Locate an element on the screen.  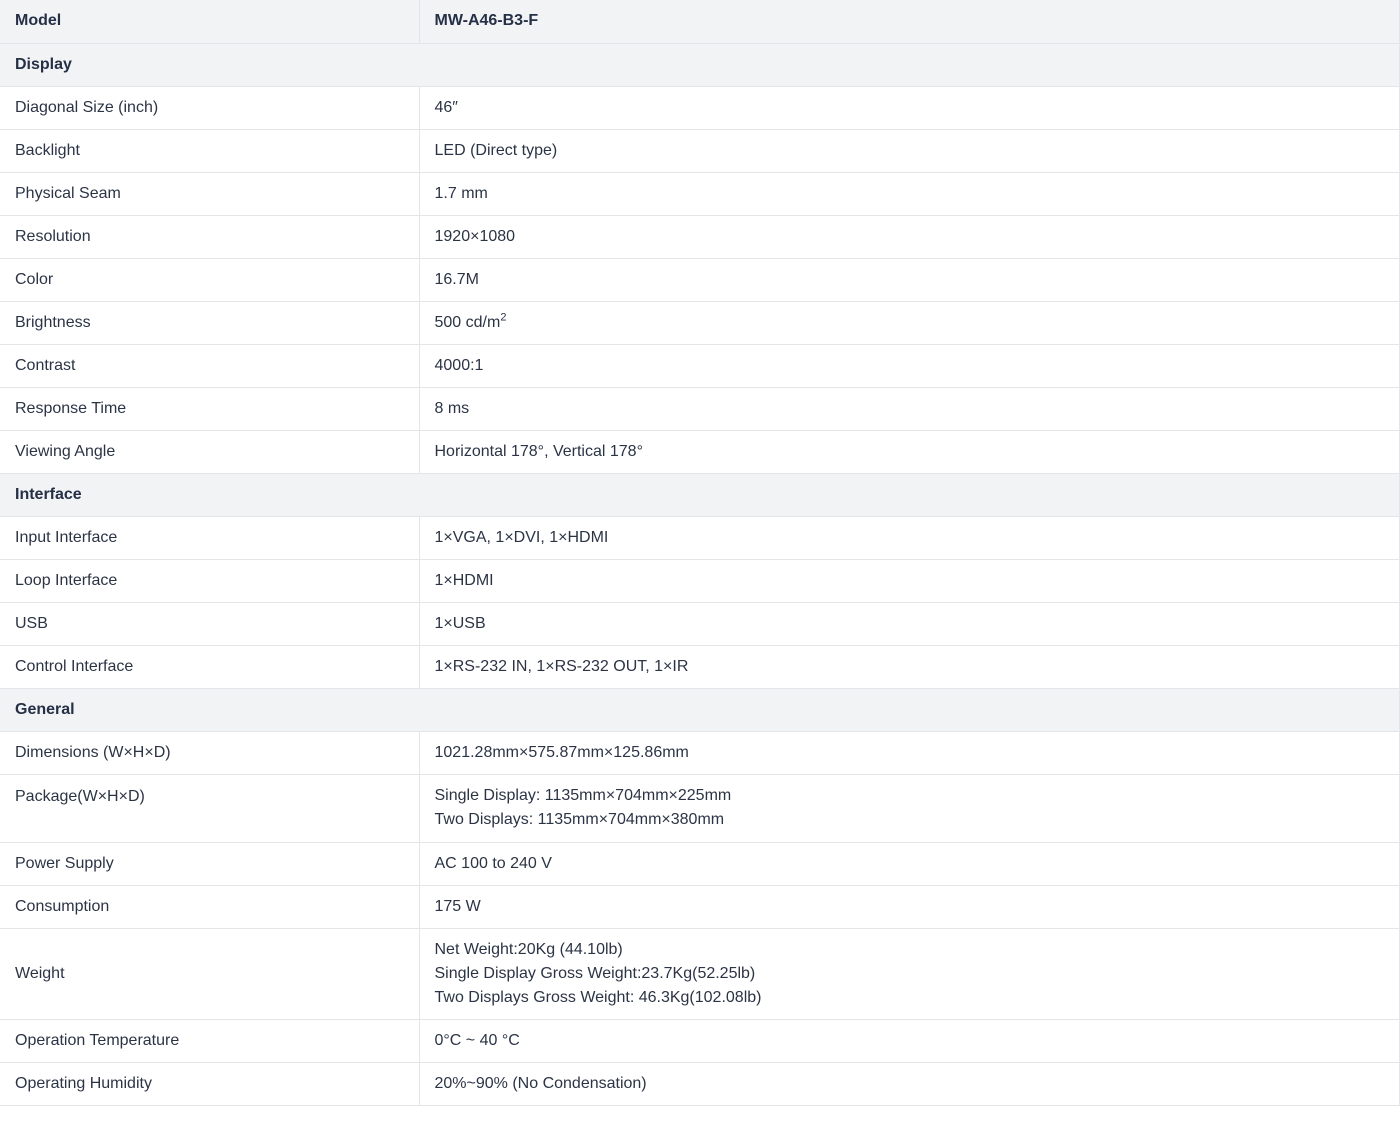
row-value: Horizontal 178°, Vertical 178° is located at coordinates (909, 452).